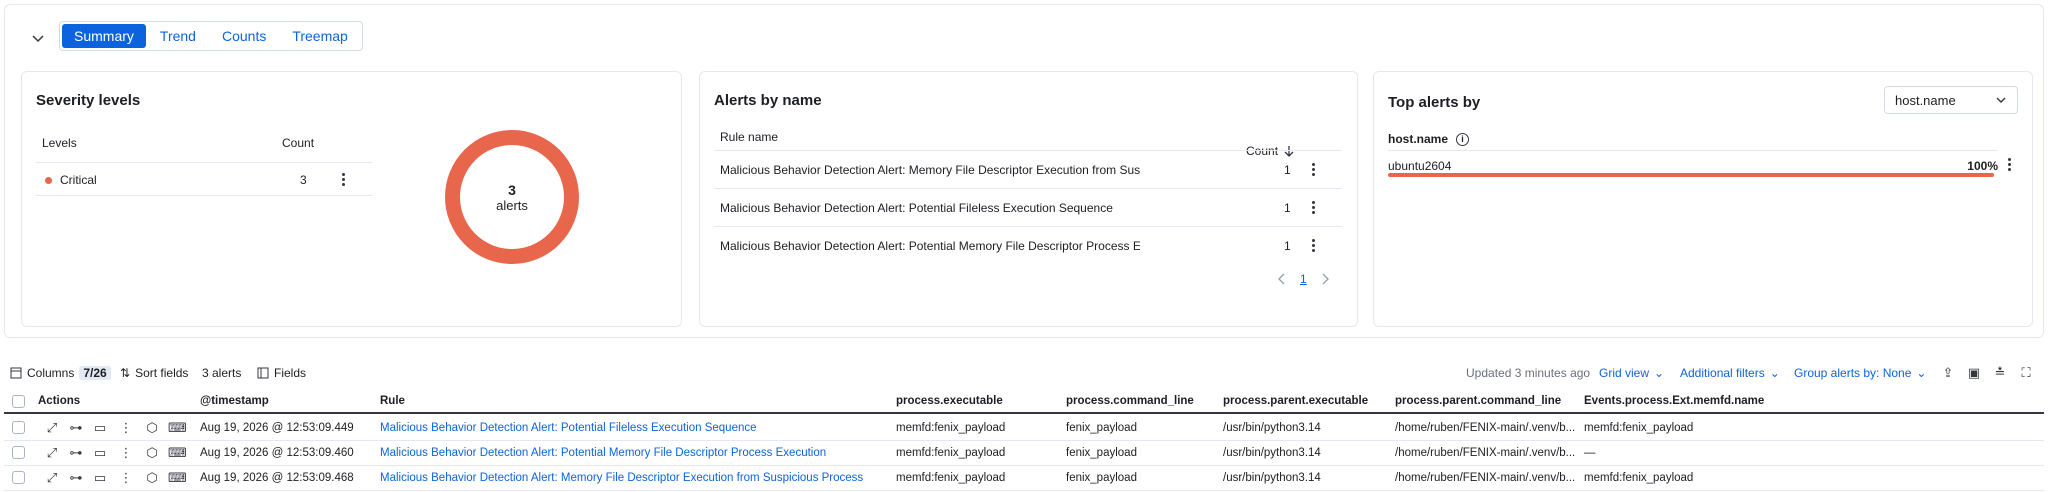  What do you see at coordinates (1674, 401) in the screenshot?
I see `header-memfd-name: Events.process.Ext.memfd.name` at bounding box center [1674, 401].